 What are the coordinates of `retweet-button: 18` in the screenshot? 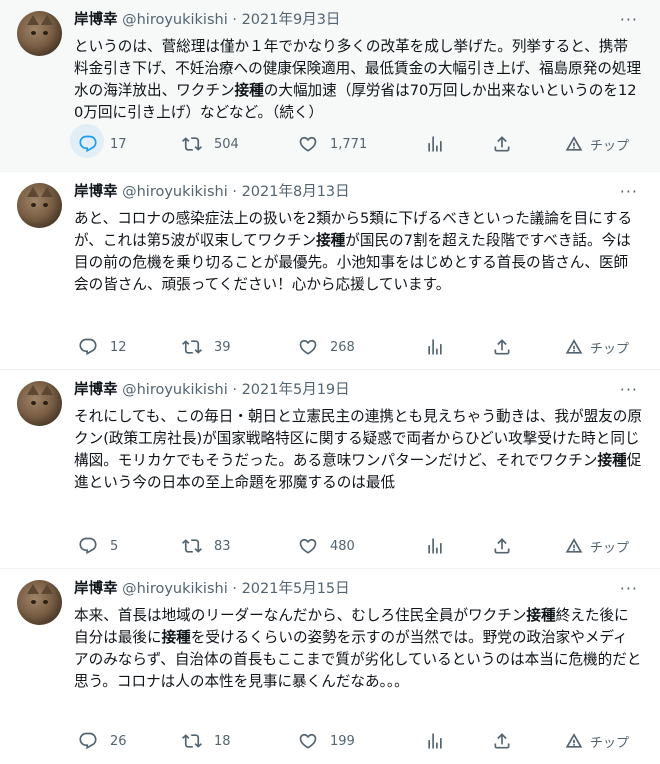 It's located at (206, 741).